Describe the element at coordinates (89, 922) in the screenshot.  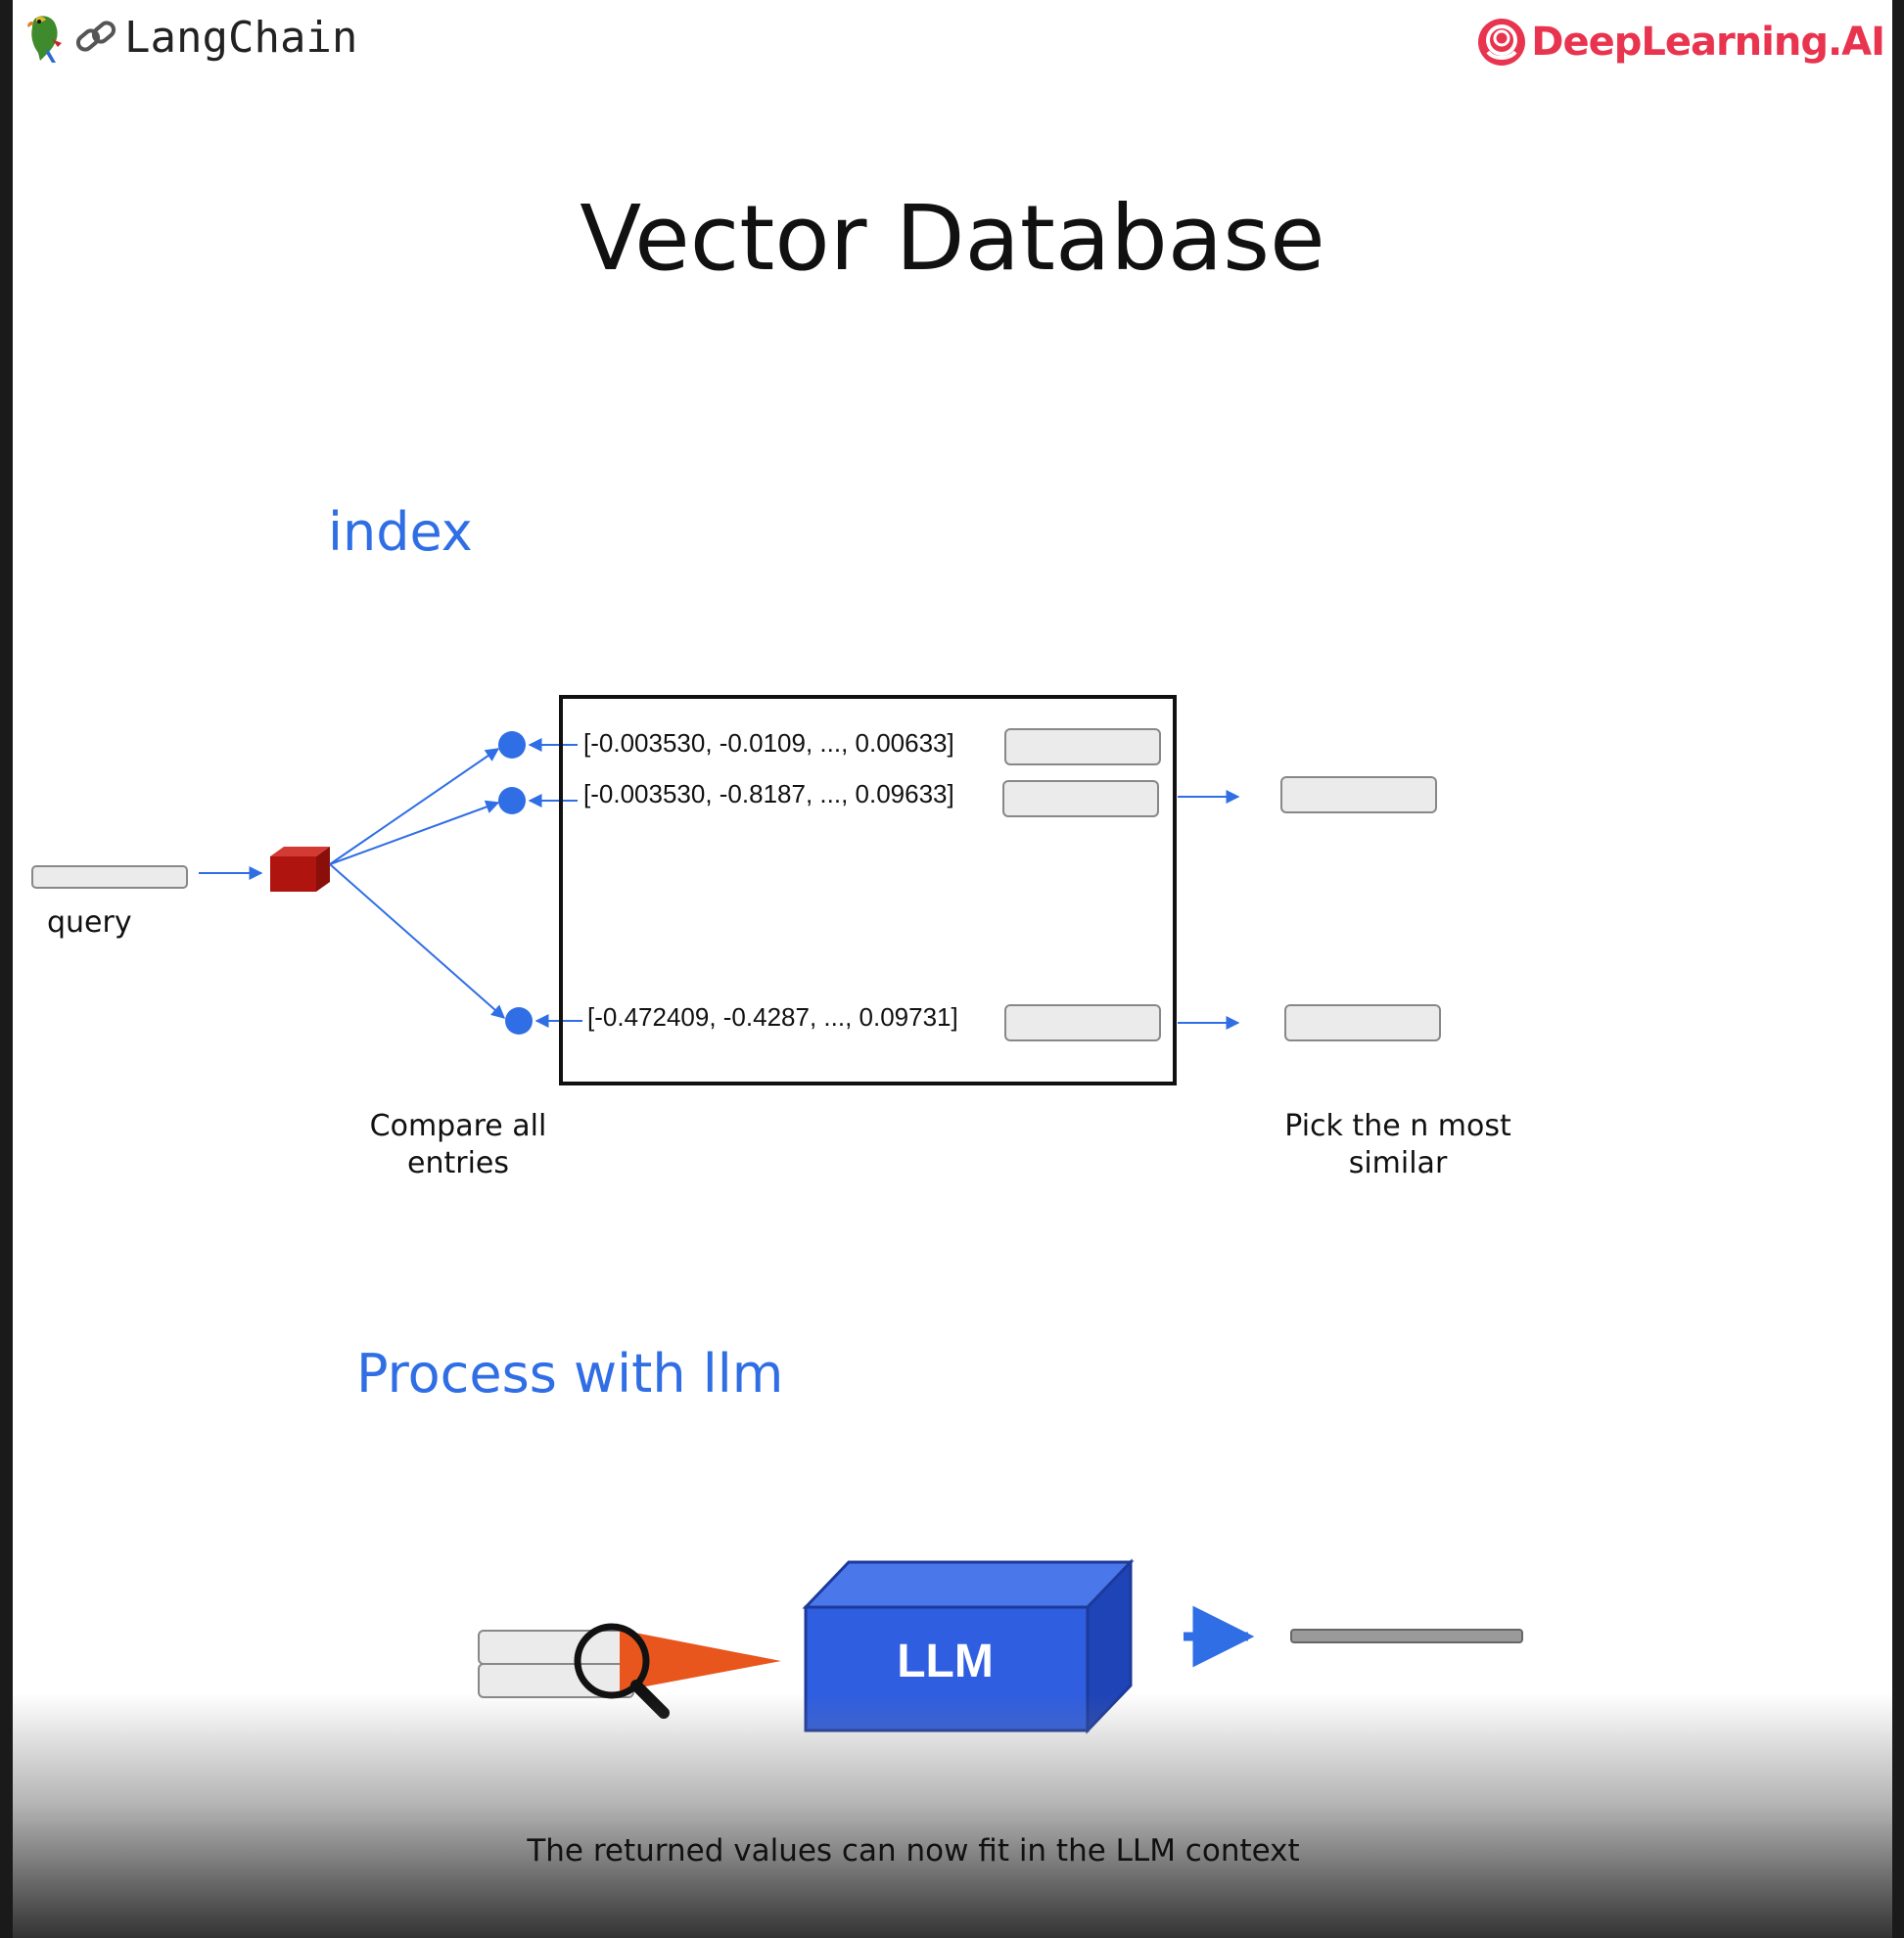
I see `query-label: query` at that location.